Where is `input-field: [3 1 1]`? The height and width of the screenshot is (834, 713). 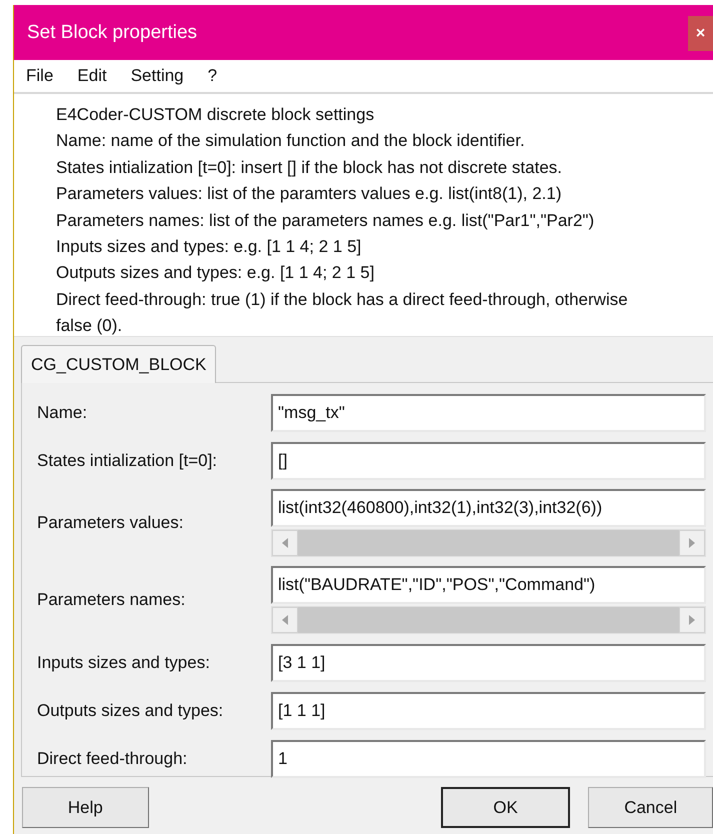
input-field: [3 1 1] is located at coordinates (488, 663).